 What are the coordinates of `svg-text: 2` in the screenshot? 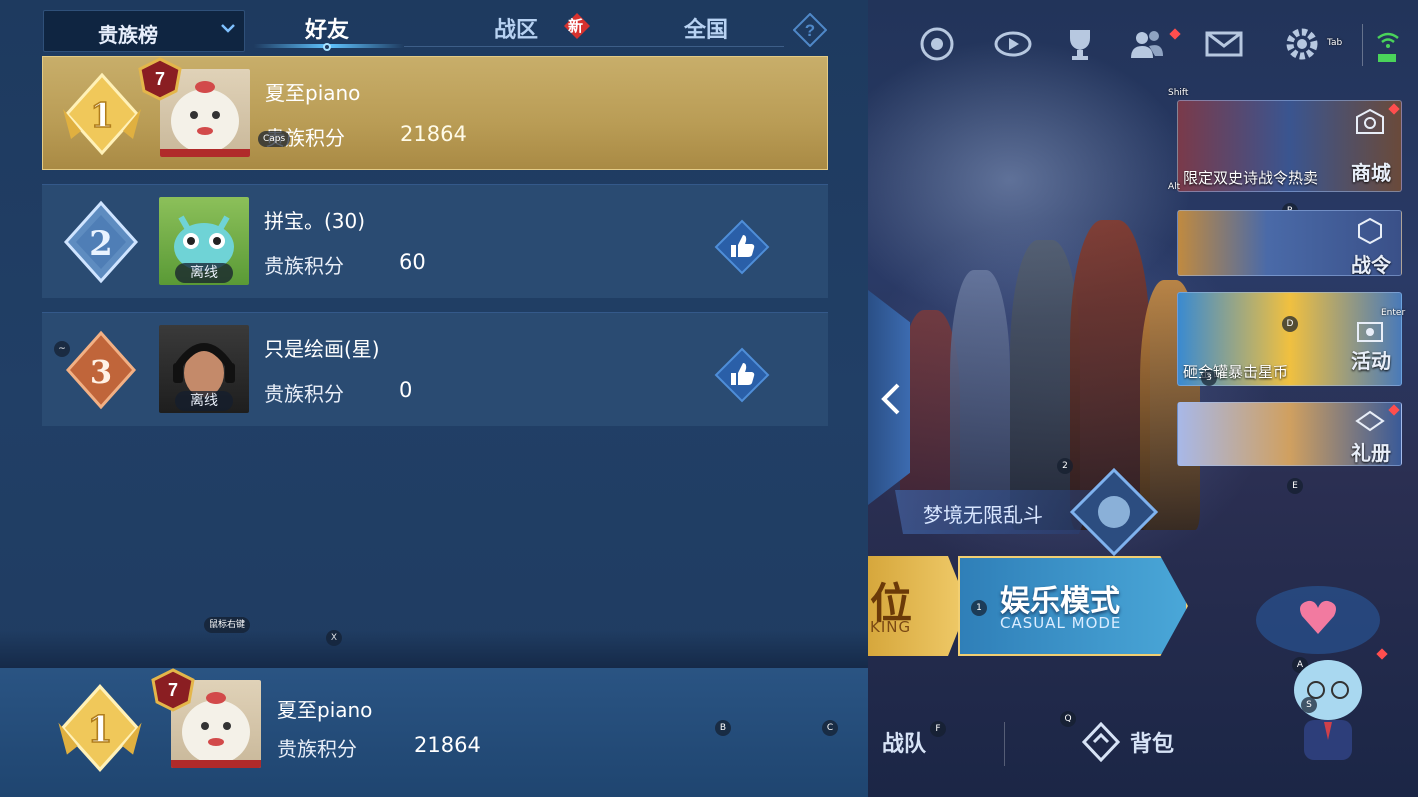 It's located at (101, 244).